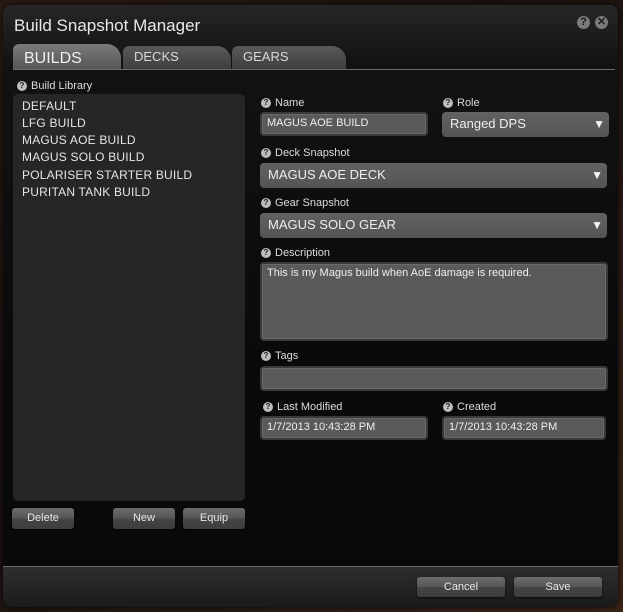 The image size is (623, 612). What do you see at coordinates (282, 103) in the screenshot?
I see `name-label: ? Name` at bounding box center [282, 103].